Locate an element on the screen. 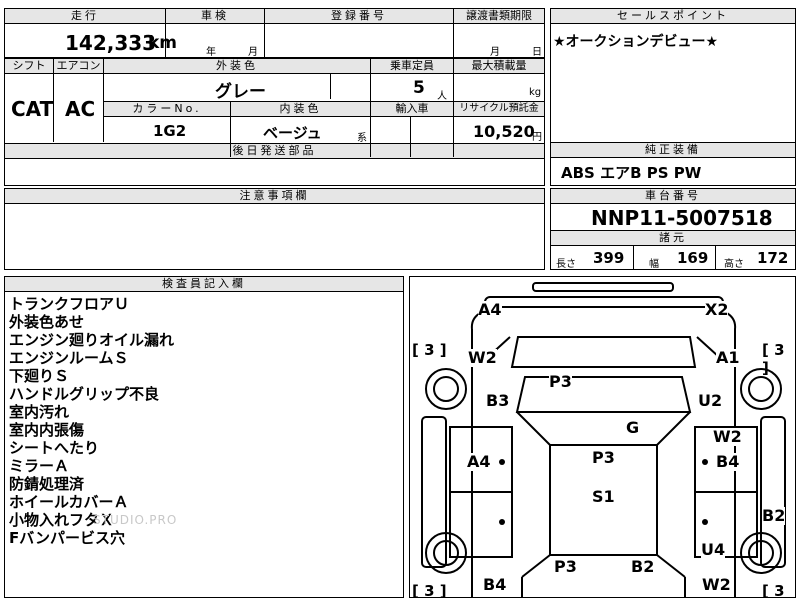  capacity-unit: 人 is located at coordinates (442, 96).